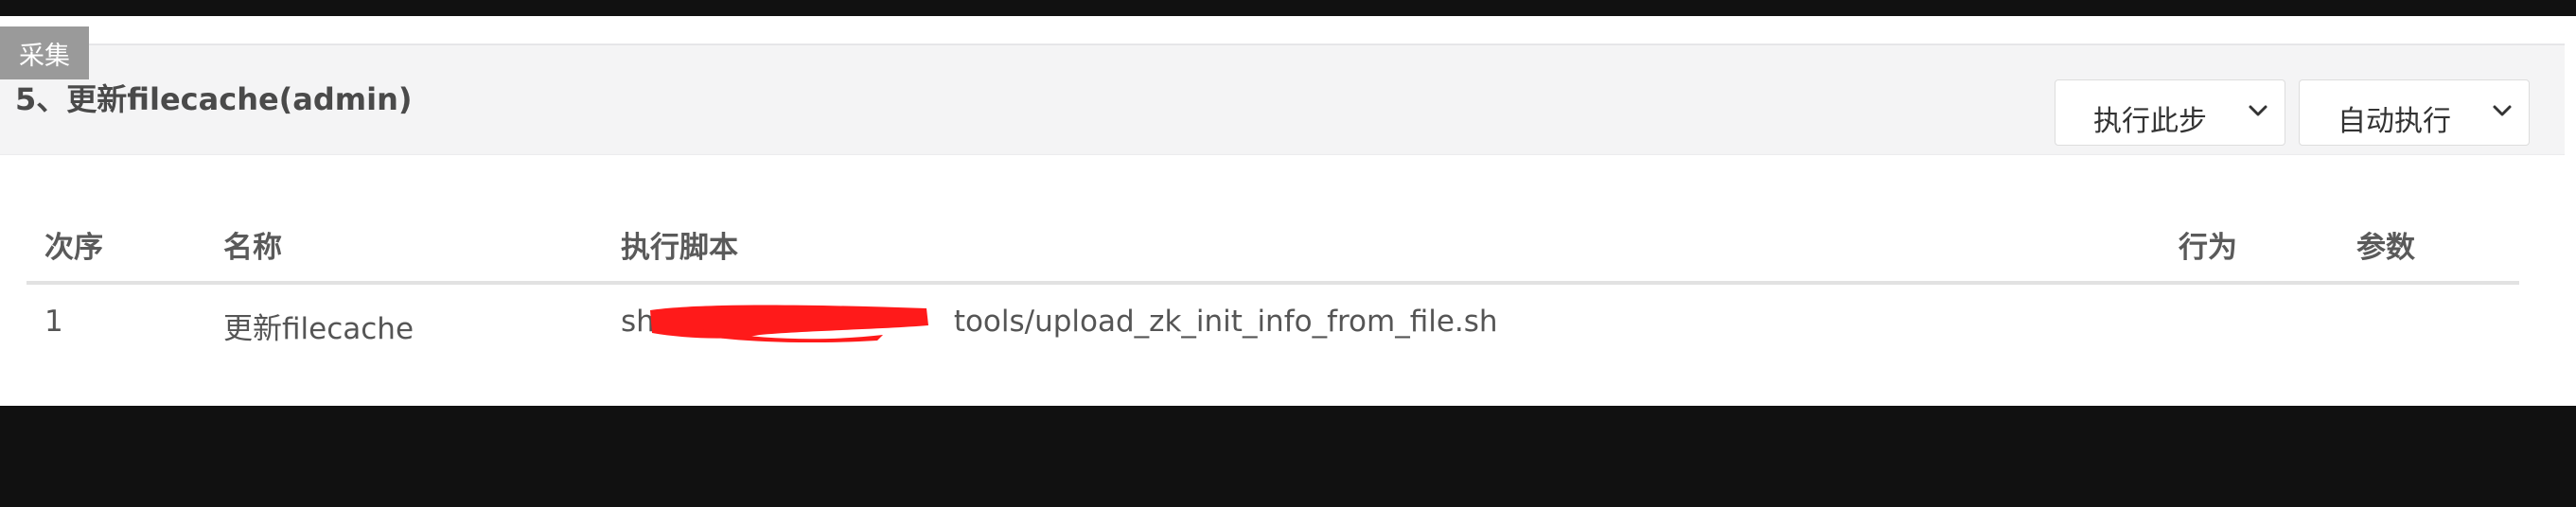  What do you see at coordinates (679, 248) in the screenshot?
I see `column-header-script: 执行脚本` at bounding box center [679, 248].